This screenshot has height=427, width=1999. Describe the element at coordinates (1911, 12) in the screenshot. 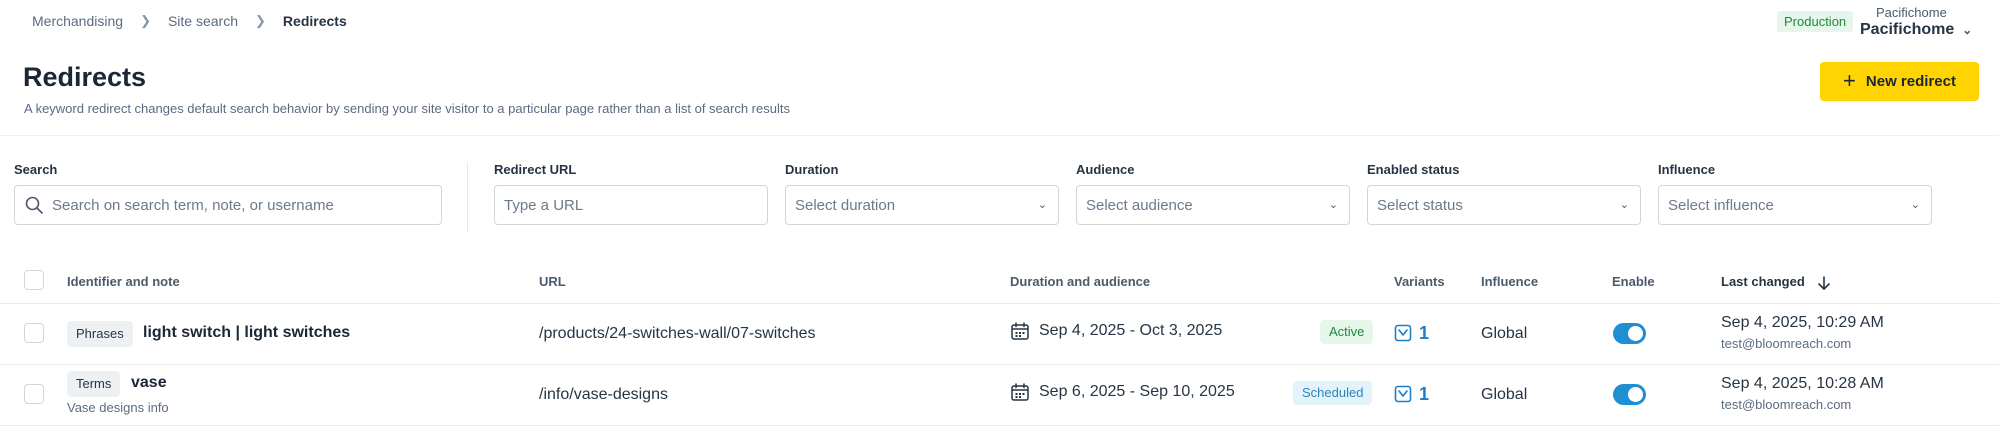

I see `account-org: Pacifichome` at that location.